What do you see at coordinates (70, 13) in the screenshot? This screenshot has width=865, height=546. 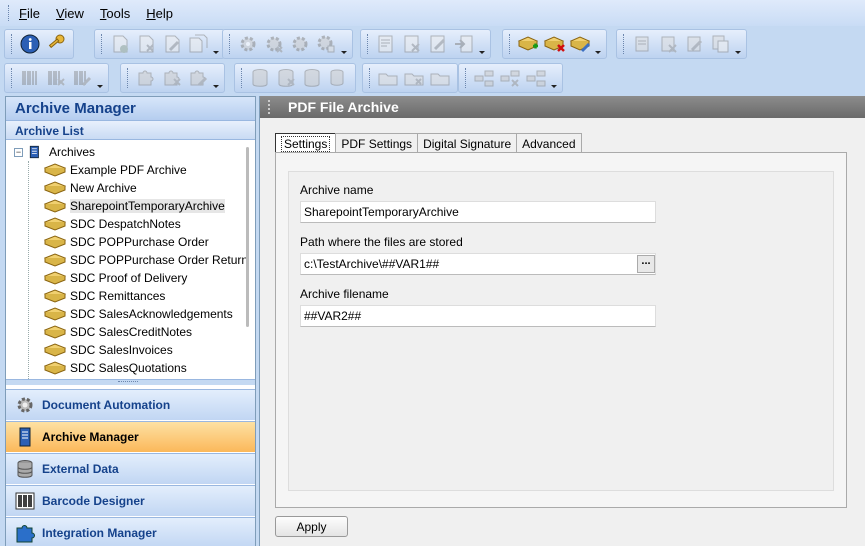 I see `menu-view: View` at bounding box center [70, 13].